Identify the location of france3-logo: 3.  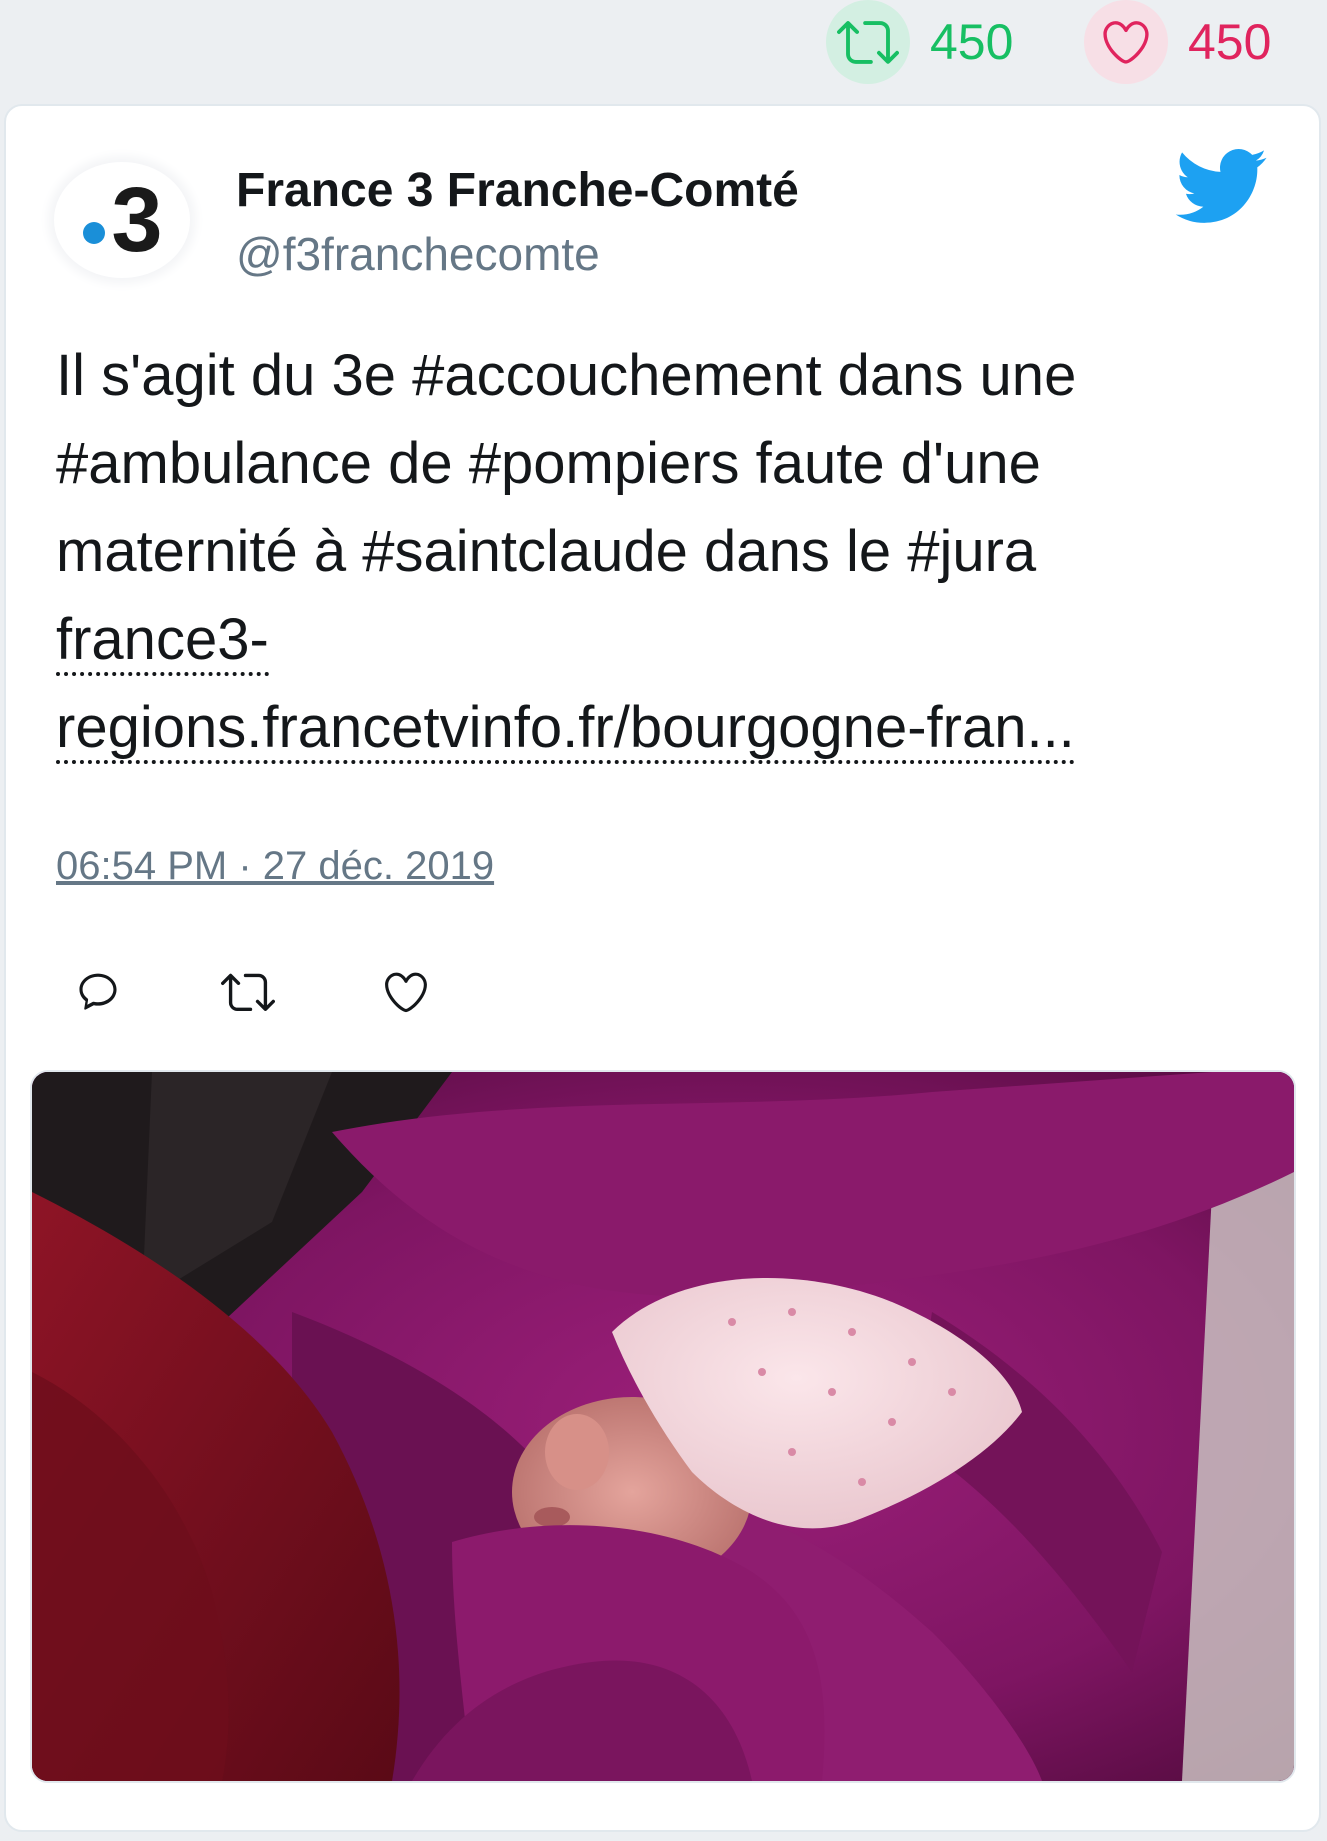
(123, 220).